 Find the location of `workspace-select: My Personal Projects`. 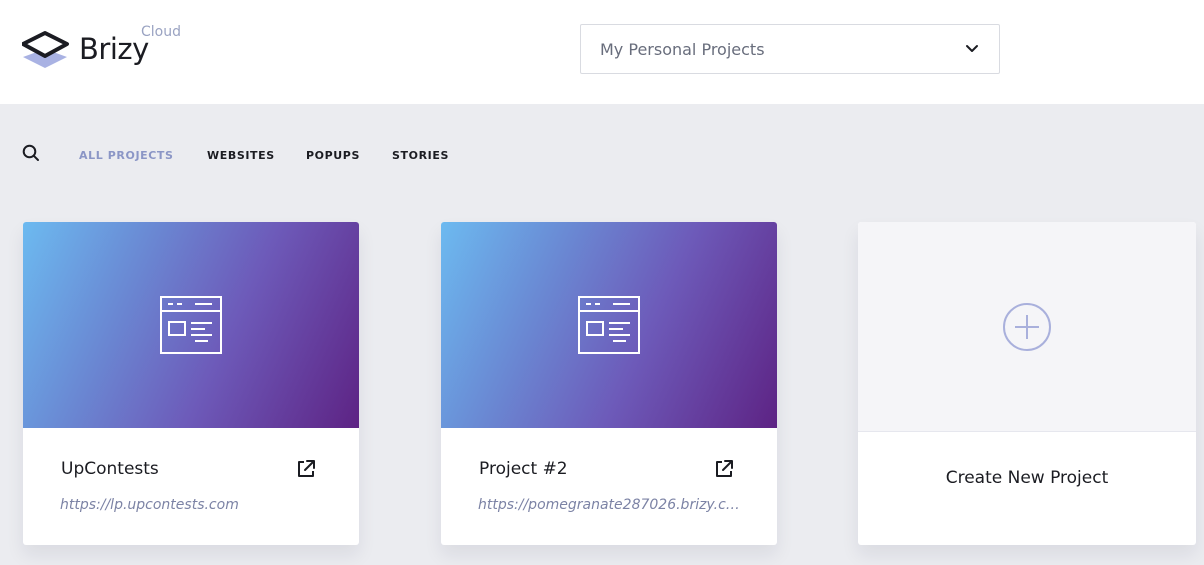

workspace-select: My Personal Projects is located at coordinates (790, 49).